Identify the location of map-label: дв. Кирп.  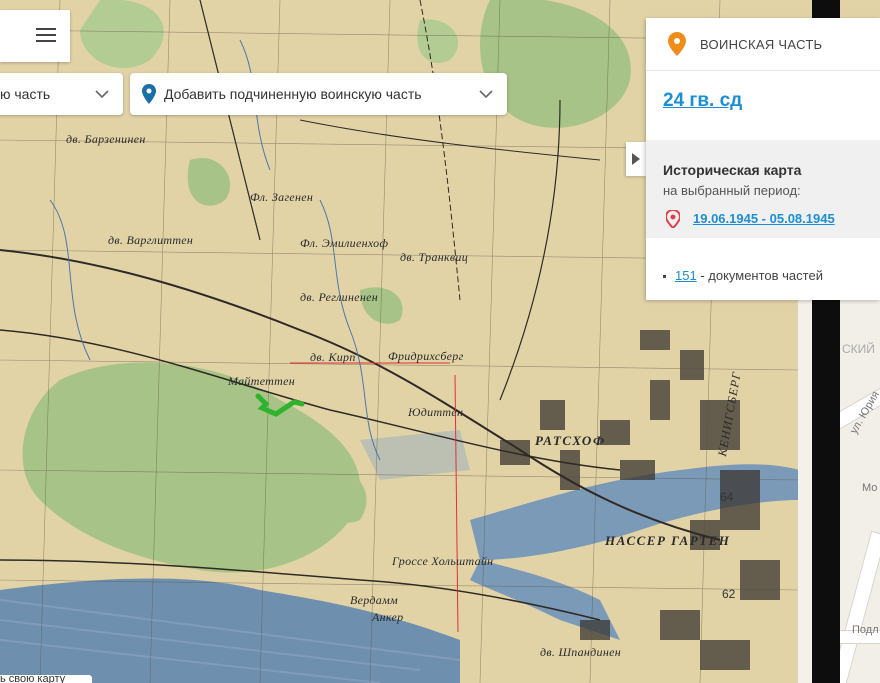
(333, 357).